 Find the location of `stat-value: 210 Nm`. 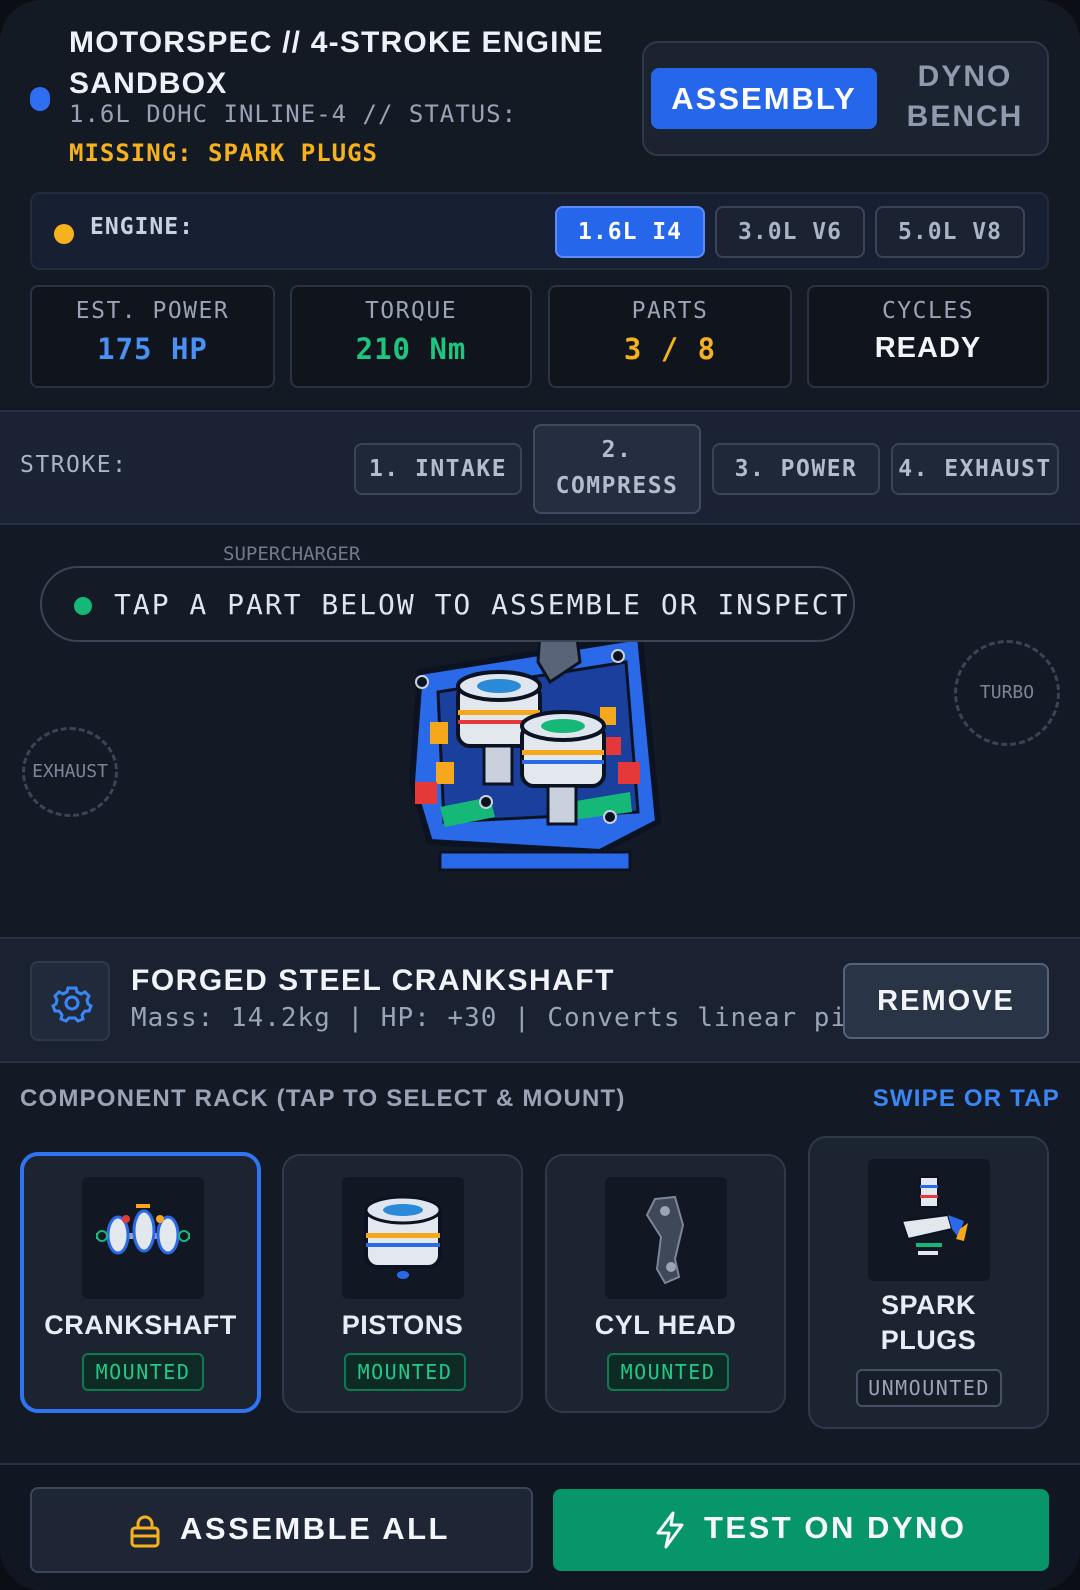

stat-value: 210 Nm is located at coordinates (411, 349).